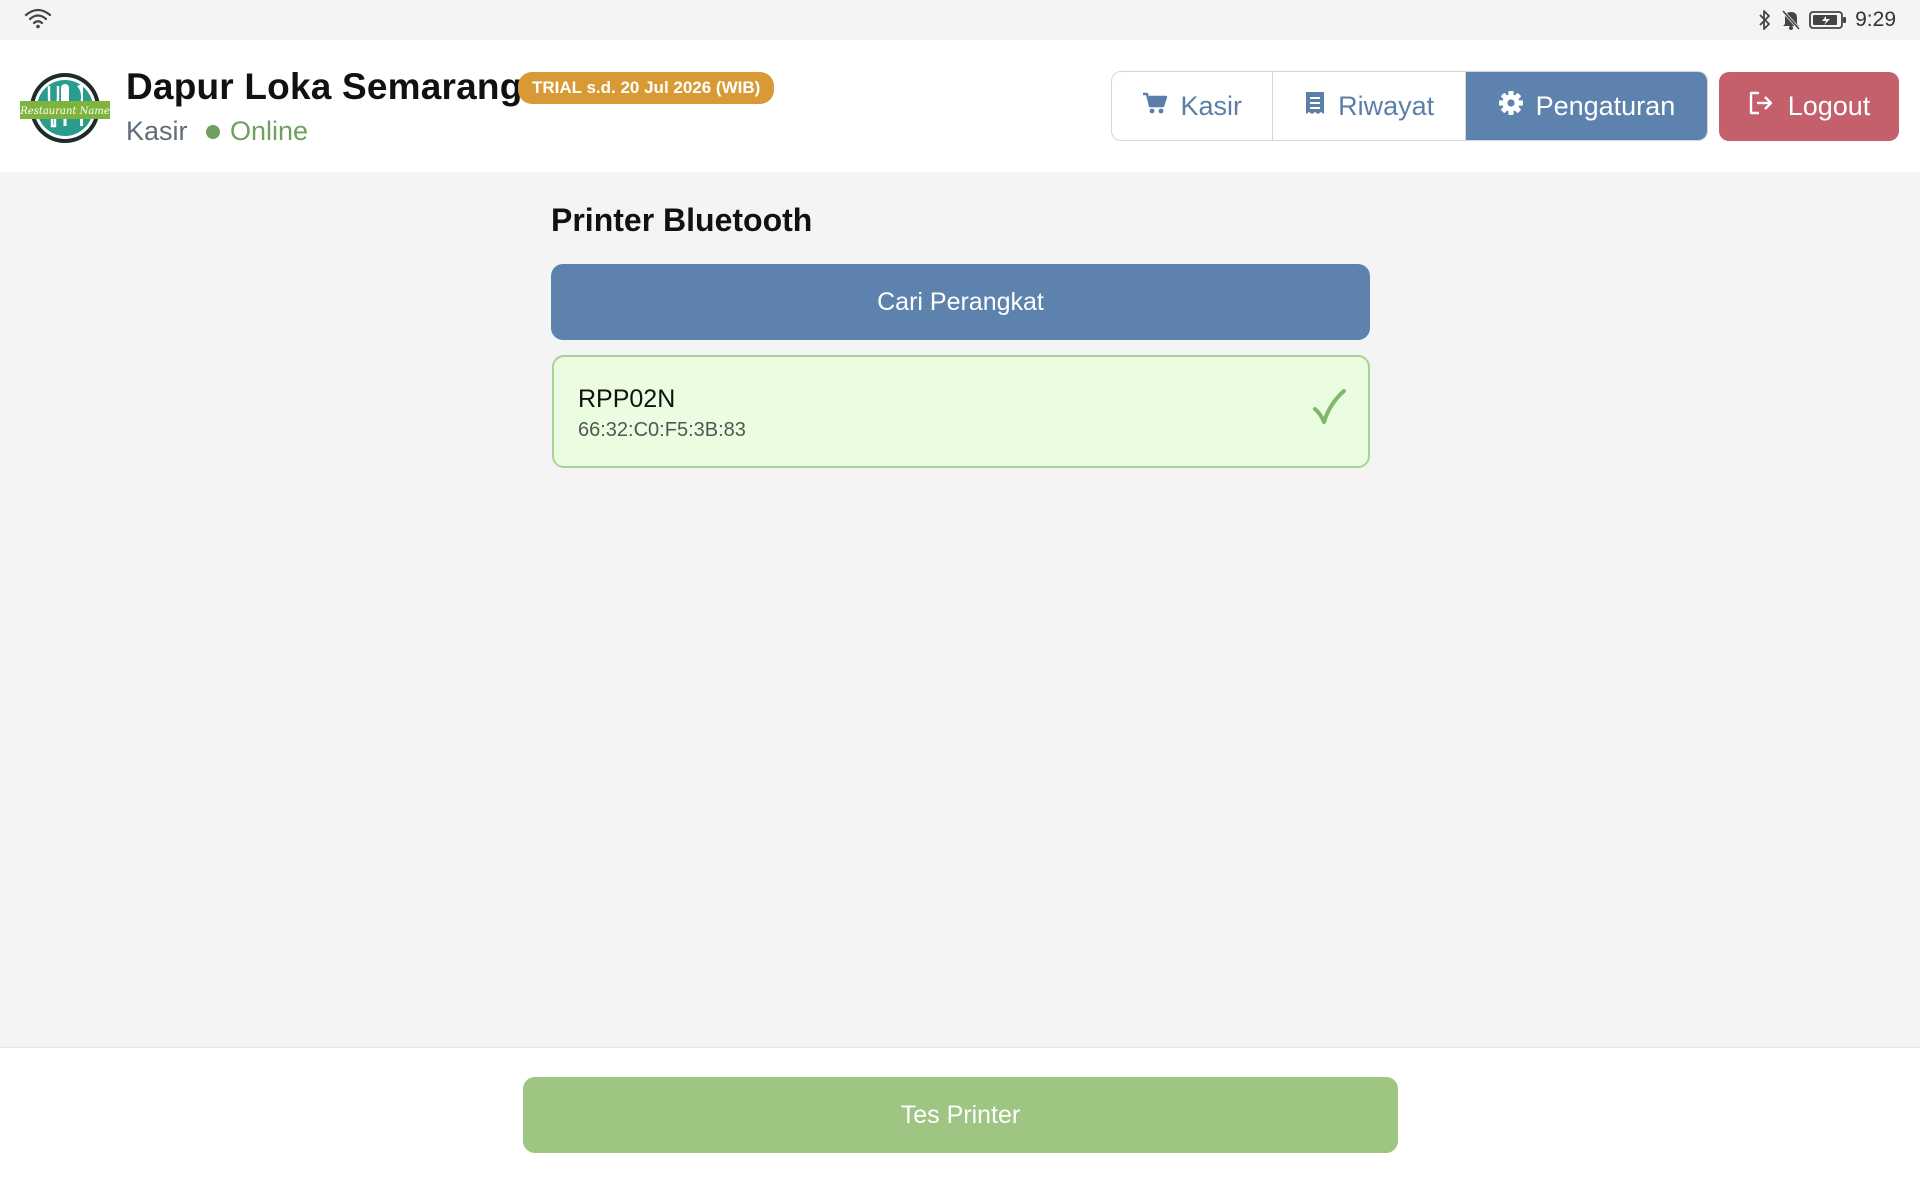 The image size is (1920, 1200). What do you see at coordinates (1511, 106) in the screenshot?
I see `gear-icon` at bounding box center [1511, 106].